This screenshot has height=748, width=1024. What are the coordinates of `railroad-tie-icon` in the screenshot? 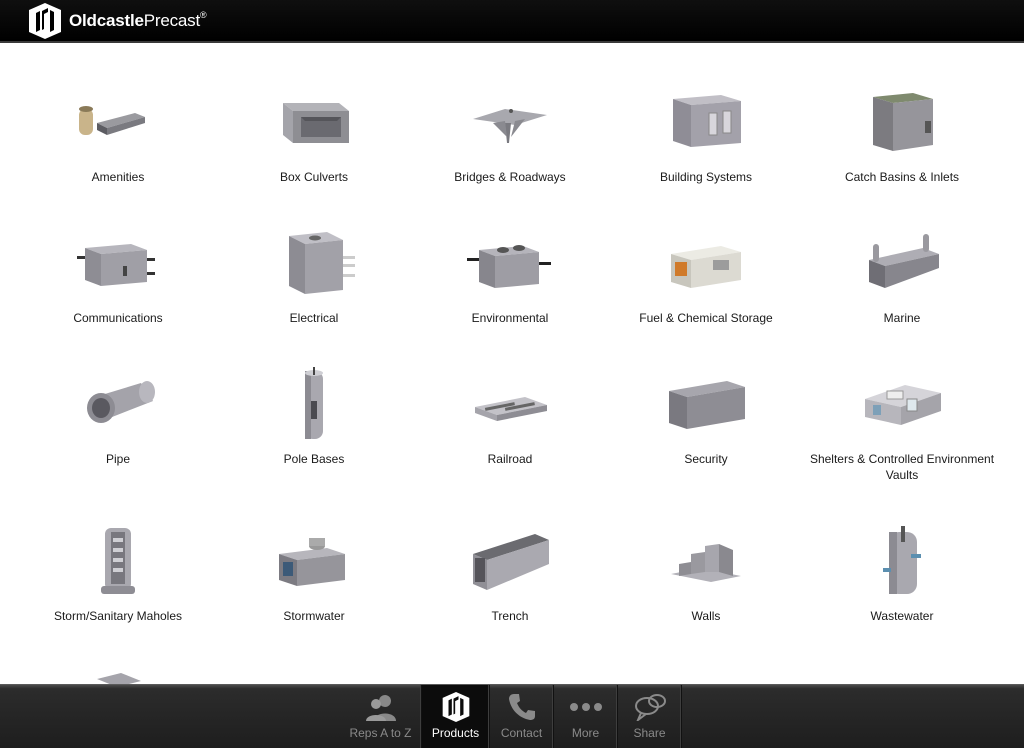 It's located at (510, 405).